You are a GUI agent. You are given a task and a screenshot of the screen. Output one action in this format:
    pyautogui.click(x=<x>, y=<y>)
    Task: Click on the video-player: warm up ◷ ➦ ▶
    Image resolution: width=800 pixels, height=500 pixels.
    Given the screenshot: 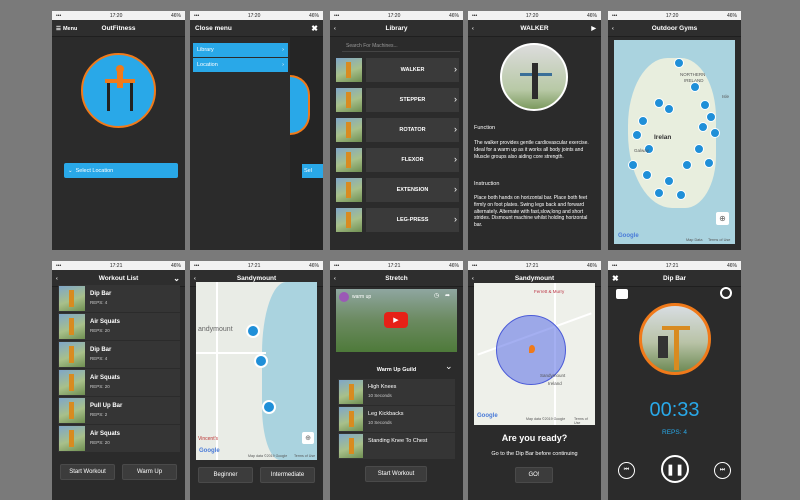 What is the action you would take?
    pyautogui.click(x=396, y=320)
    